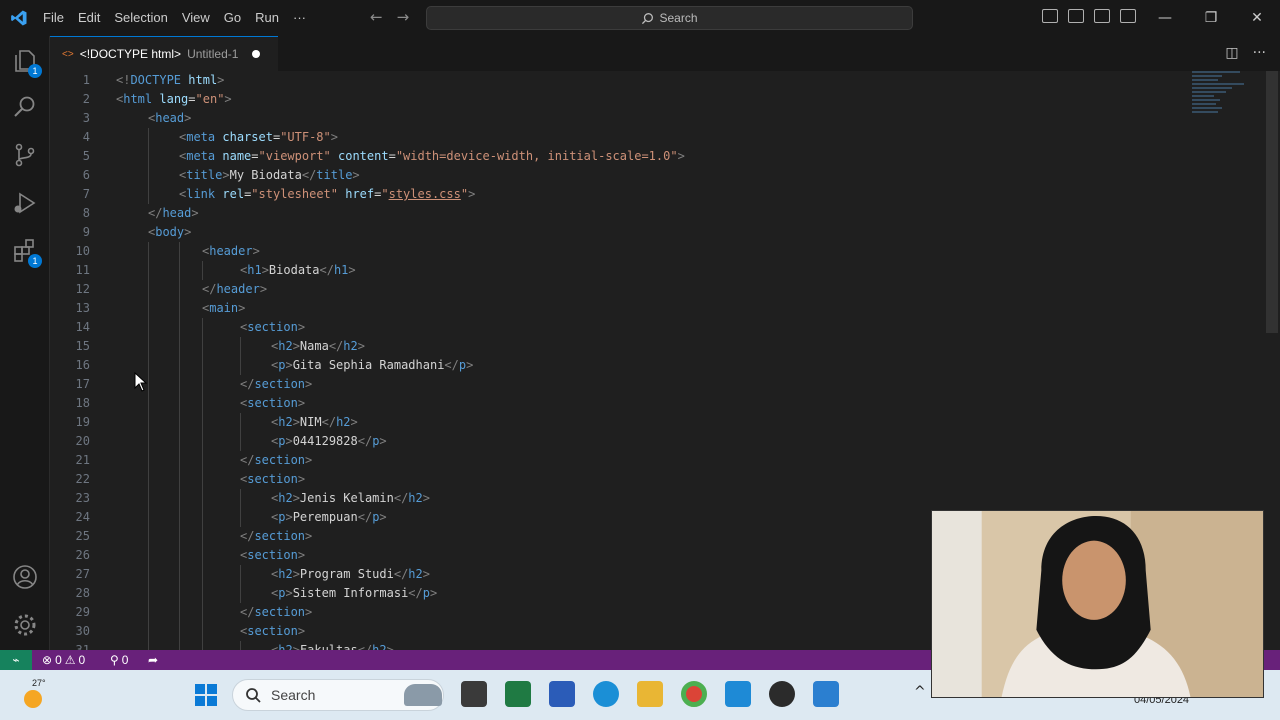  Describe the element at coordinates (376, 17) in the screenshot. I see `back-arrow-icon: ←` at that location.